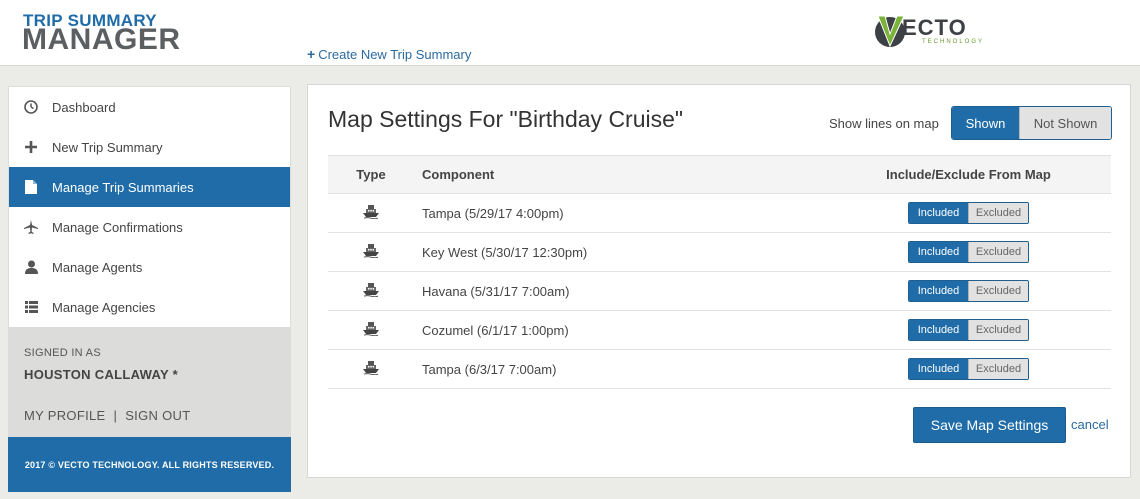 The image size is (1140, 499). Describe the element at coordinates (985, 123) in the screenshot. I see `shown-option-button: Shown` at that location.